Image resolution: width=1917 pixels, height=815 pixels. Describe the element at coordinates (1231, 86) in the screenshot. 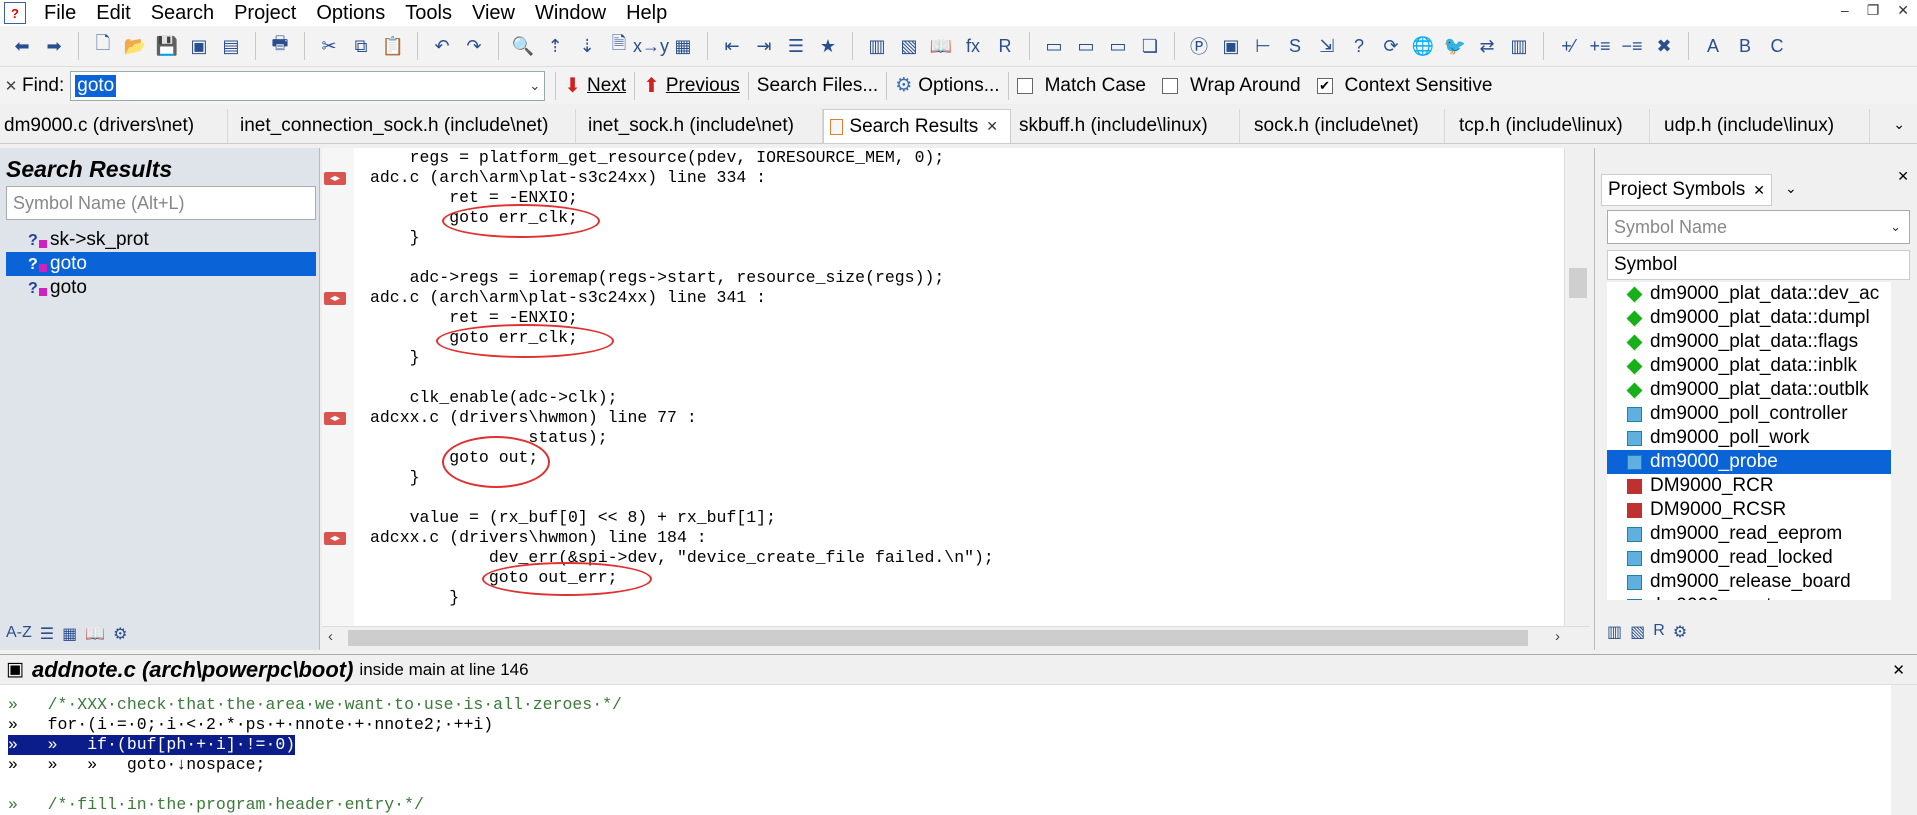

I see `wrap-around-checkbox: Wrap Around` at that location.